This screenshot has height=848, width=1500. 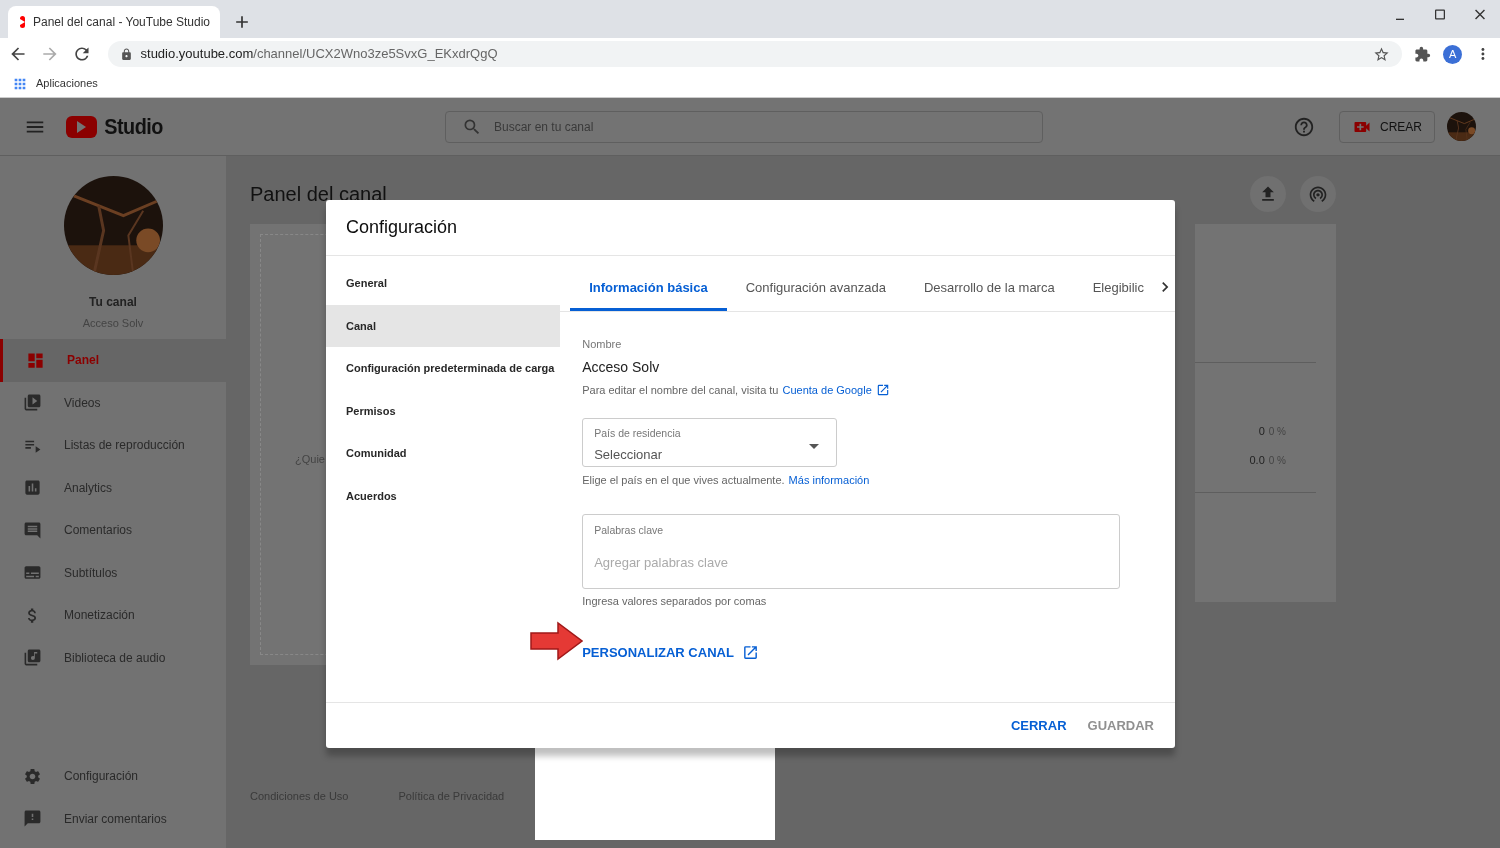 I want to click on settings-nav-item: General, so click(x=443, y=283).